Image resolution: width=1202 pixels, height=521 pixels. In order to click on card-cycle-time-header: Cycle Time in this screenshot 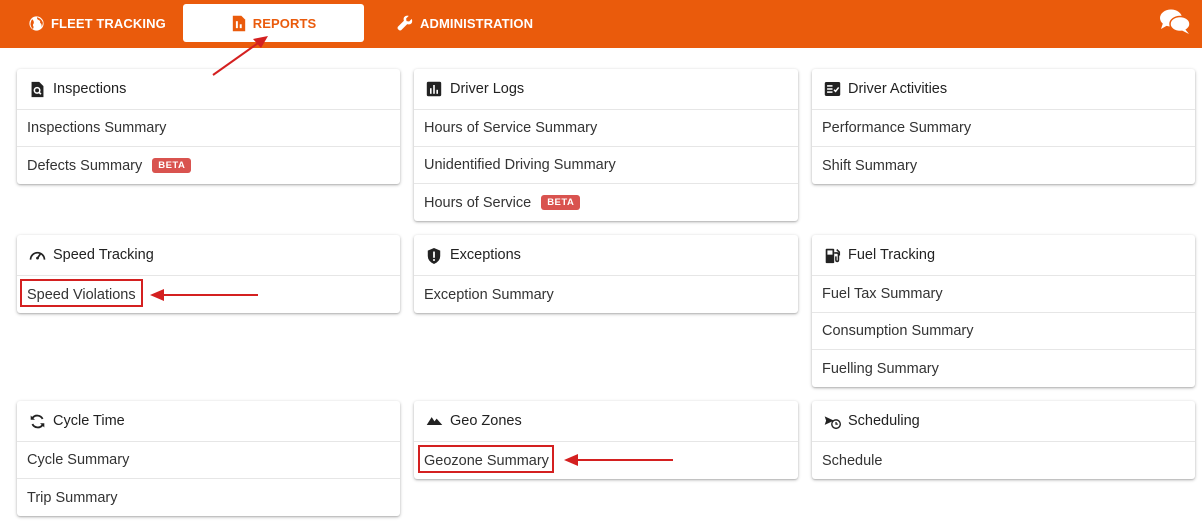, I will do `click(208, 421)`.